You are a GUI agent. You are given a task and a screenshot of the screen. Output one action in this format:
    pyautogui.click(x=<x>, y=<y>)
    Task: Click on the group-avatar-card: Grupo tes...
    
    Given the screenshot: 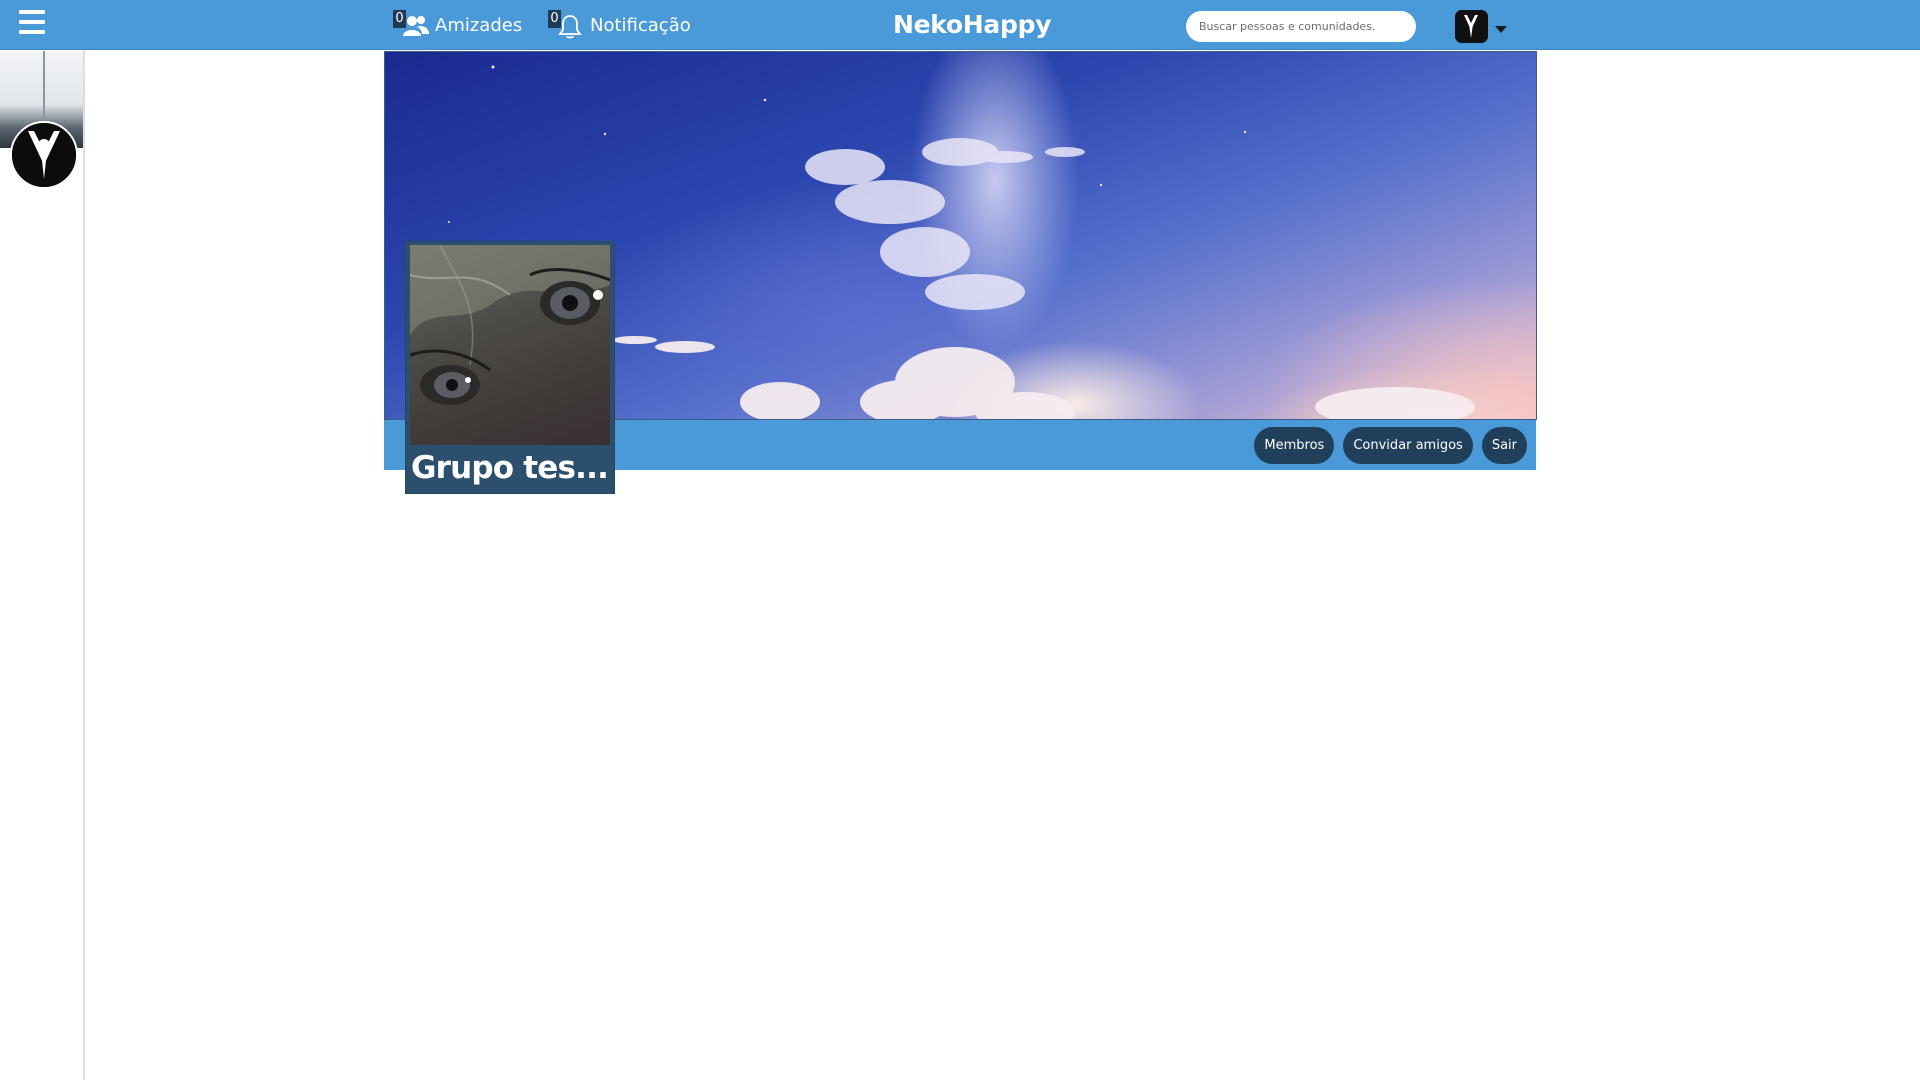 What is the action you would take?
    pyautogui.click(x=510, y=367)
    